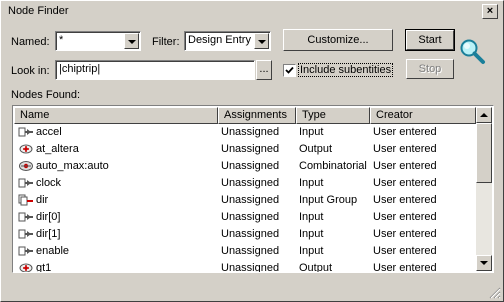 The height and width of the screenshot is (302, 504). What do you see at coordinates (30, 42) in the screenshot?
I see `named-label: Named:` at bounding box center [30, 42].